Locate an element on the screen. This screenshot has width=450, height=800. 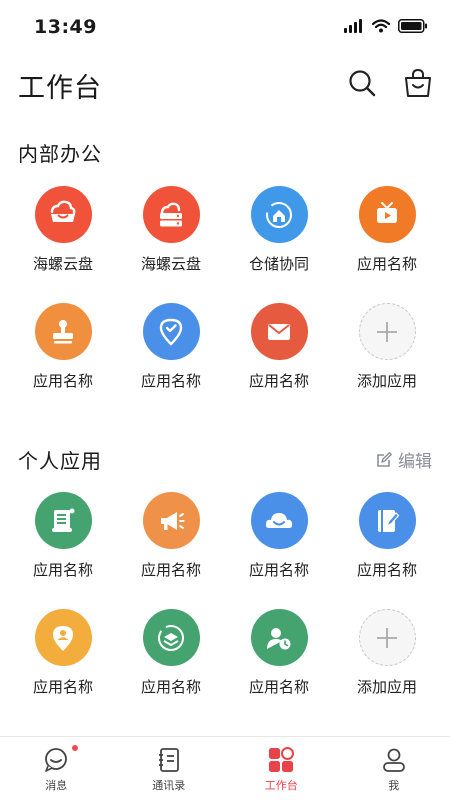
contact-clock-icon is located at coordinates (279, 637).